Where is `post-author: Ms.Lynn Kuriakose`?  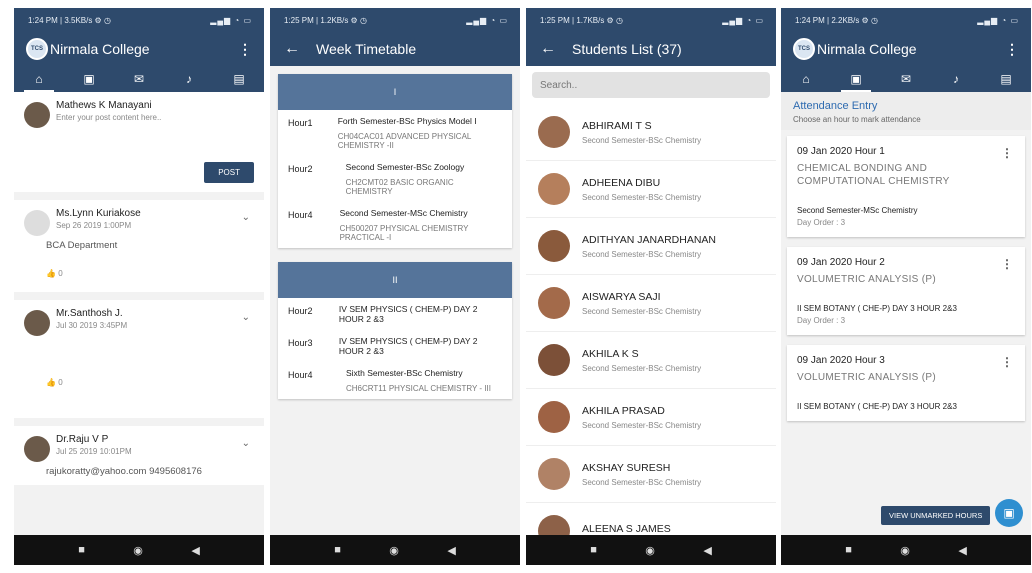
post-author: Ms.Lynn Kuriakose is located at coordinates (98, 213).